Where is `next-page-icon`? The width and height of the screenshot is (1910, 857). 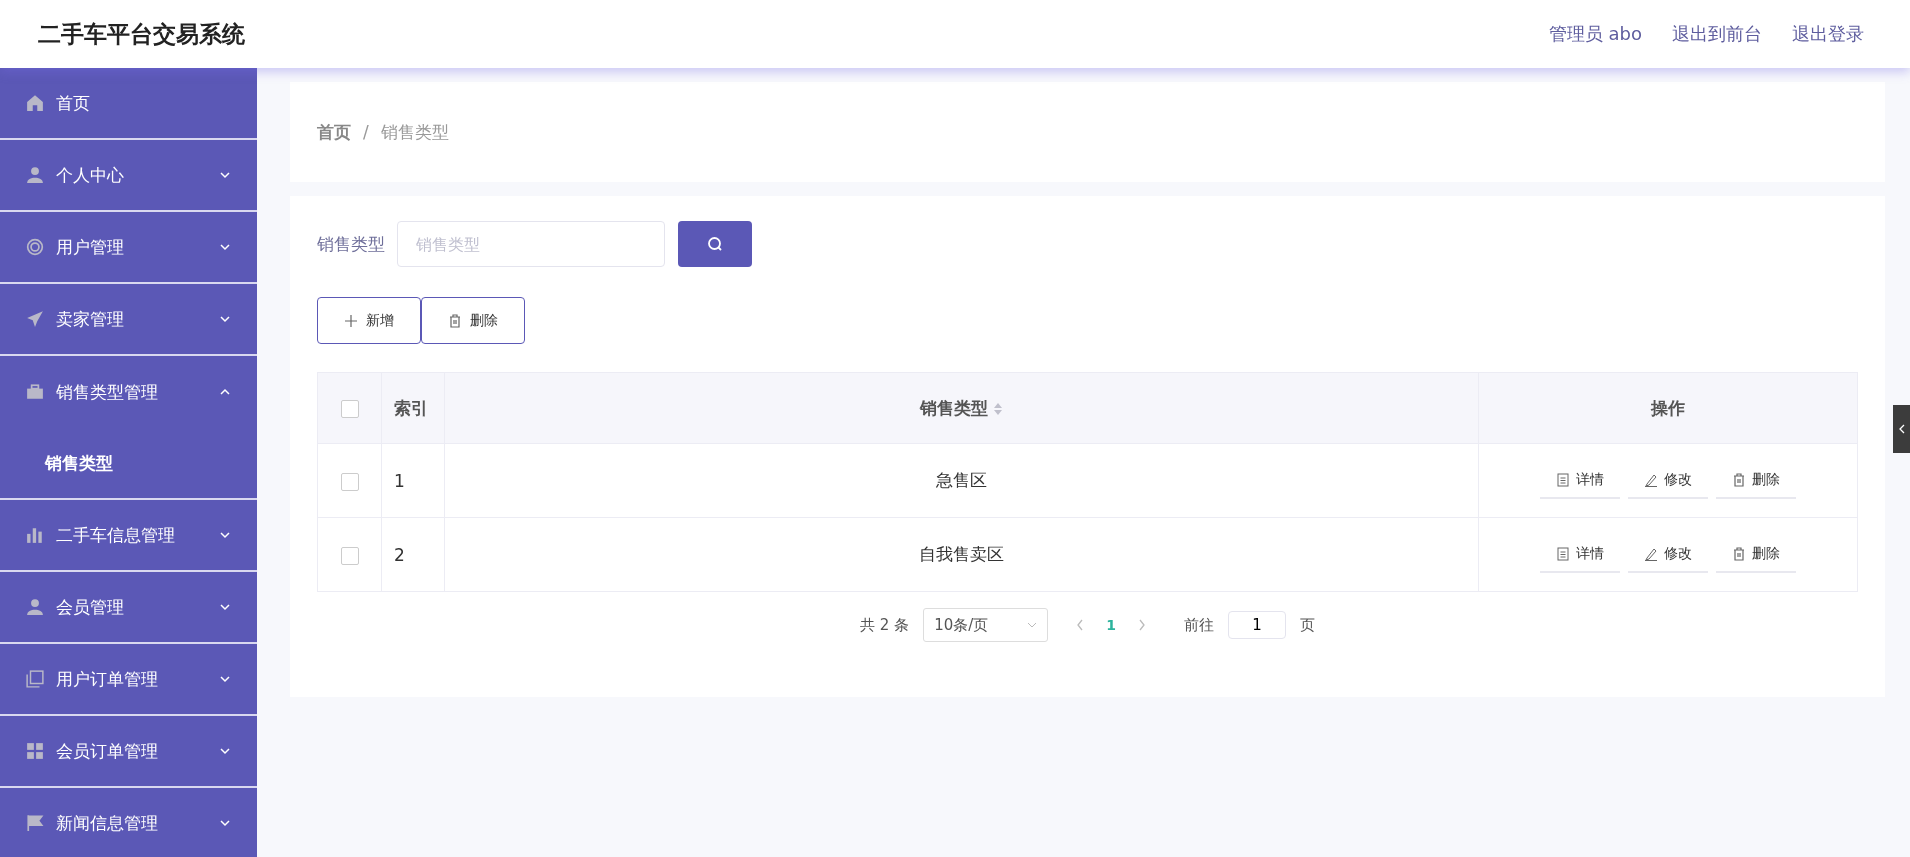 next-page-icon is located at coordinates (1141, 625).